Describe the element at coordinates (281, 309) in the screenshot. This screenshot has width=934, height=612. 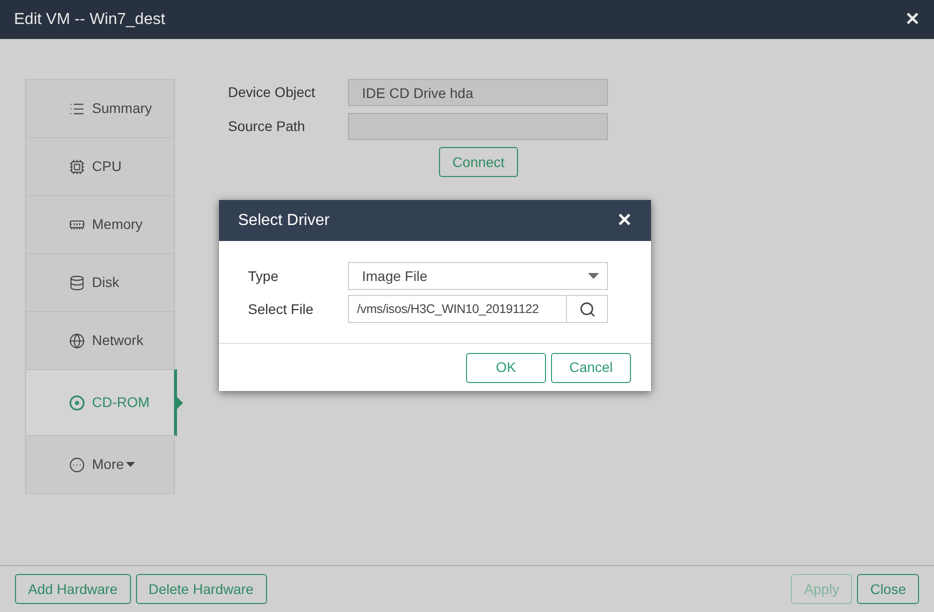
I see `field-label: Select File` at that location.